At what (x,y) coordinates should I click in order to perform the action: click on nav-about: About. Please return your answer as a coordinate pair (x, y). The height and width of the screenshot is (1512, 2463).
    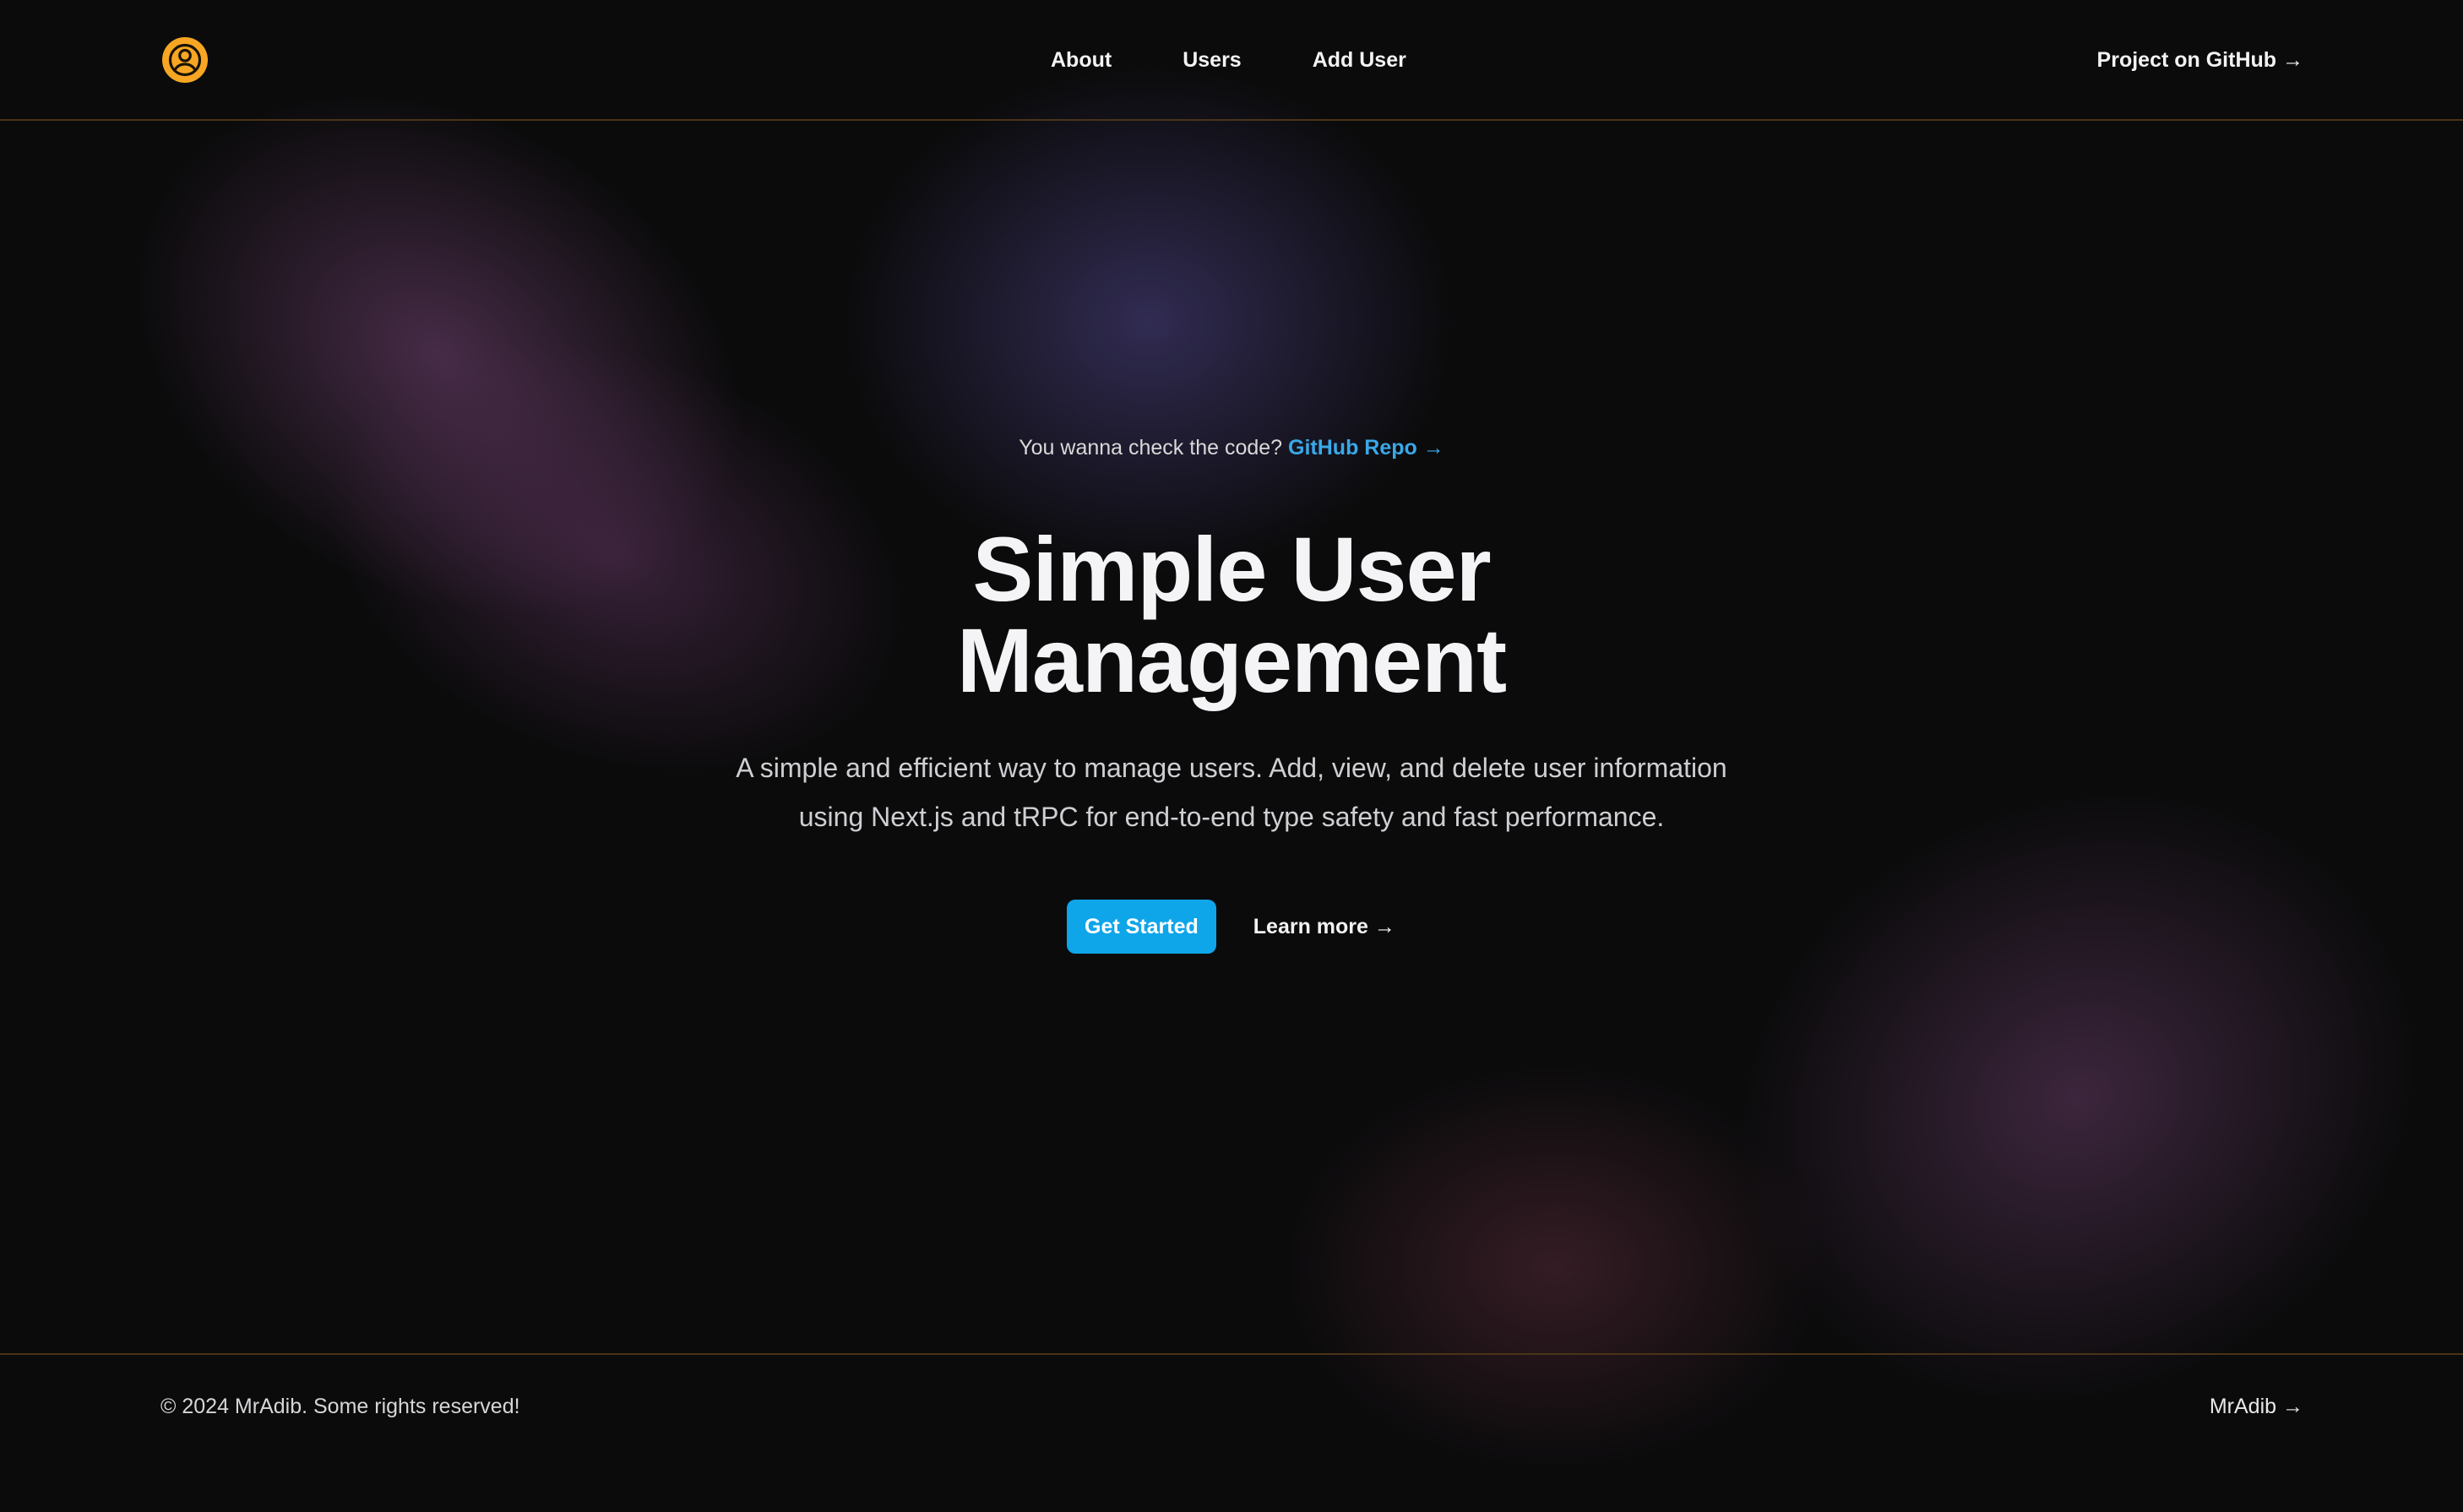
    Looking at the image, I should click on (1081, 61).